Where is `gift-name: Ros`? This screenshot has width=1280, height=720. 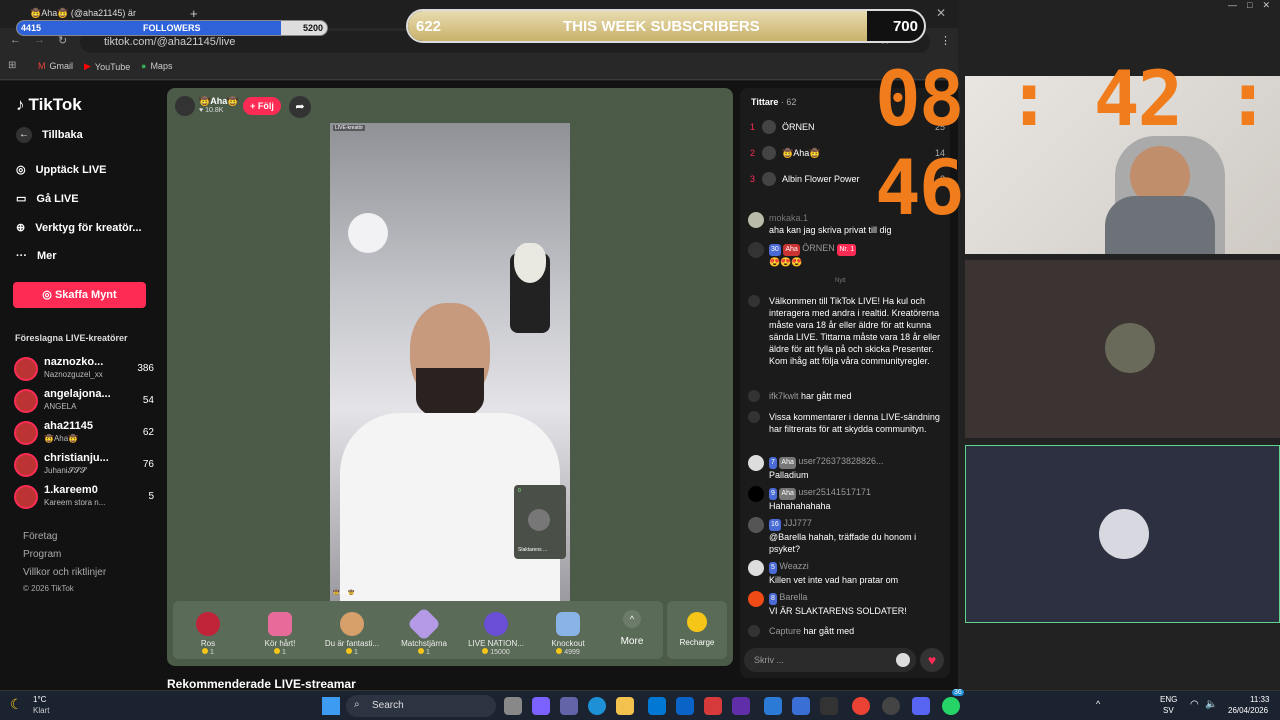 gift-name: Ros is located at coordinates (208, 643).